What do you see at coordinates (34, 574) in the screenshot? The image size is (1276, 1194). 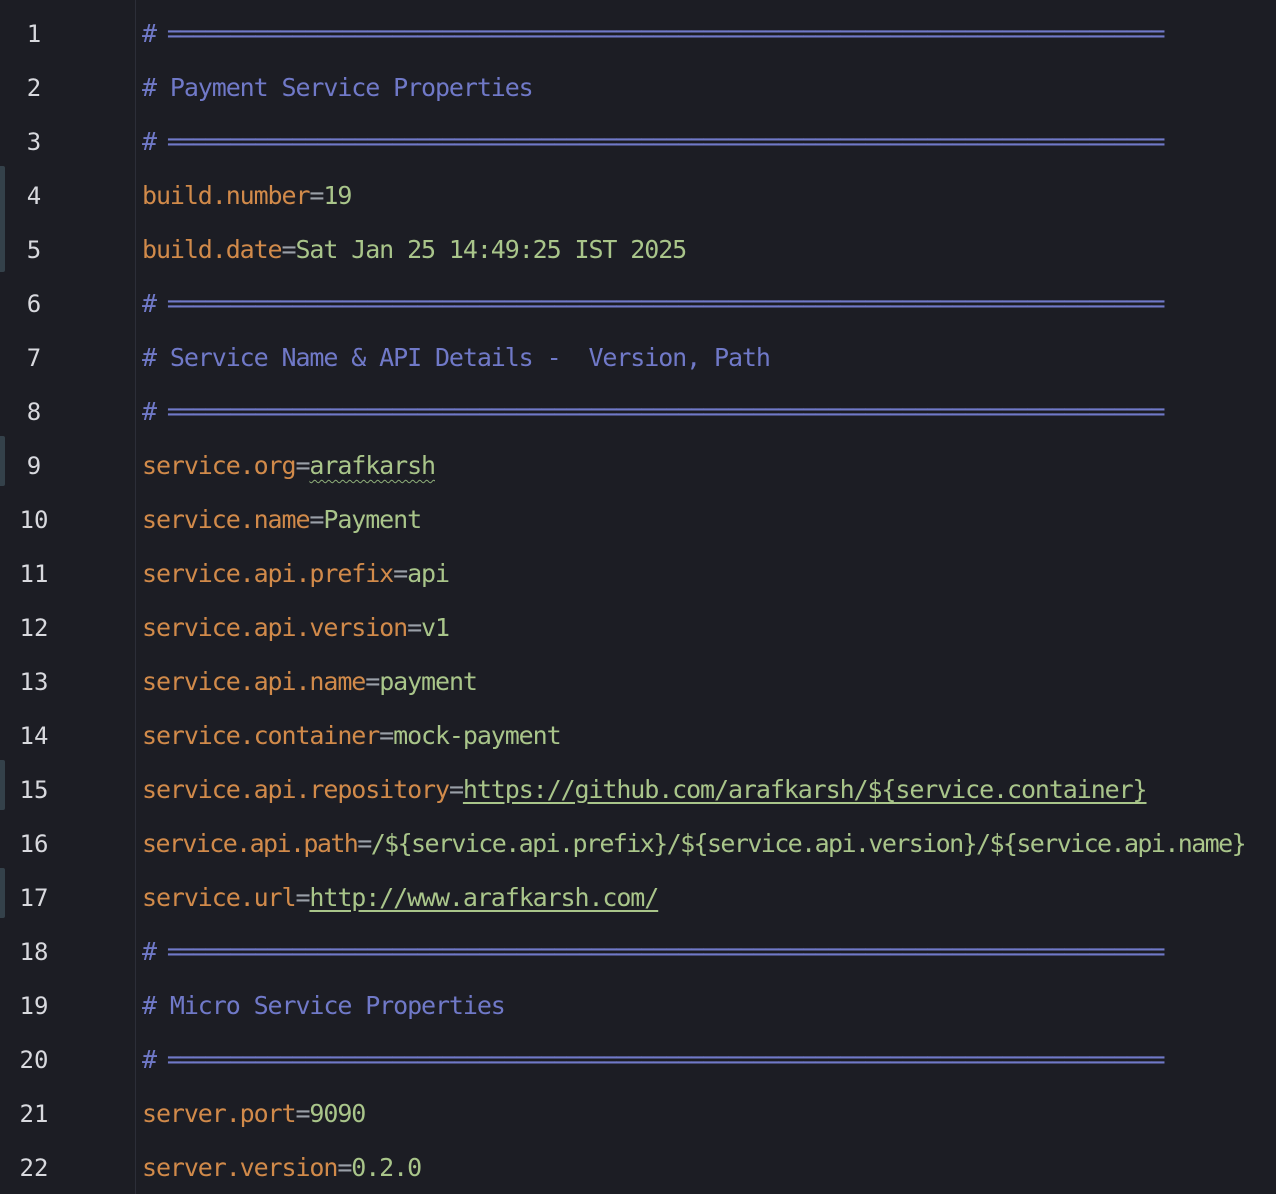 I see `line-number: 11` at bounding box center [34, 574].